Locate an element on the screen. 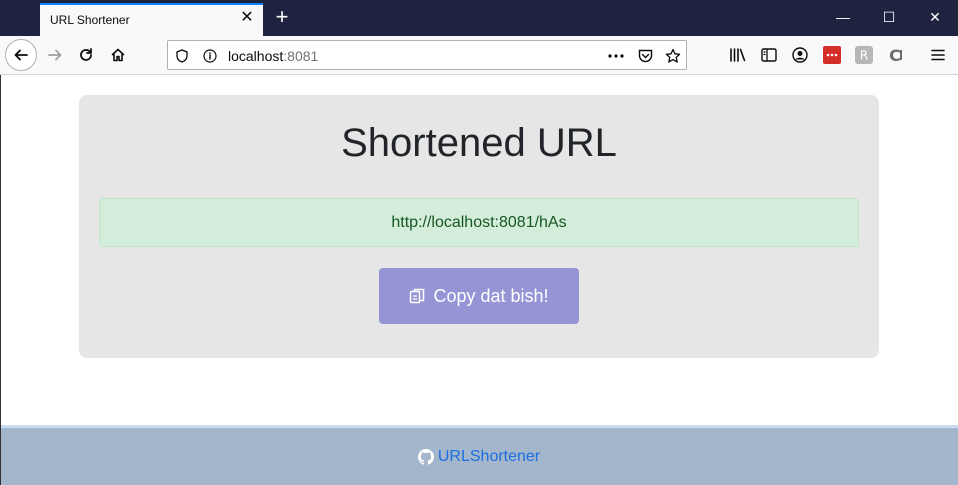  page-actions-icon is located at coordinates (616, 56).